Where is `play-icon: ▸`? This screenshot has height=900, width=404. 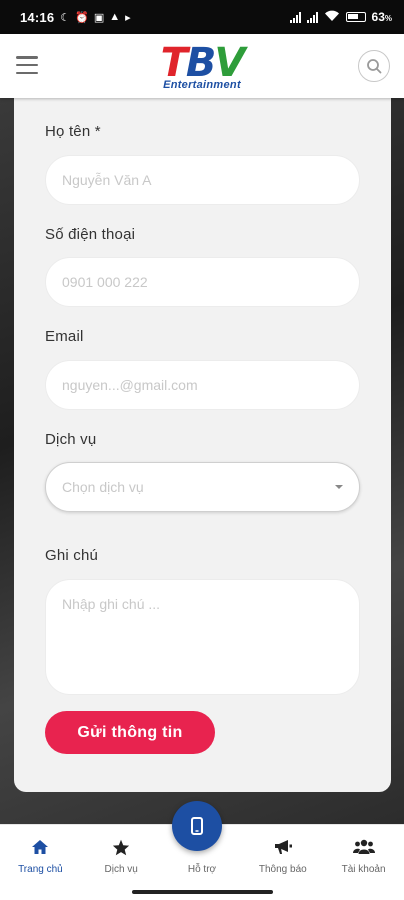
play-icon: ▸ is located at coordinates (128, 17).